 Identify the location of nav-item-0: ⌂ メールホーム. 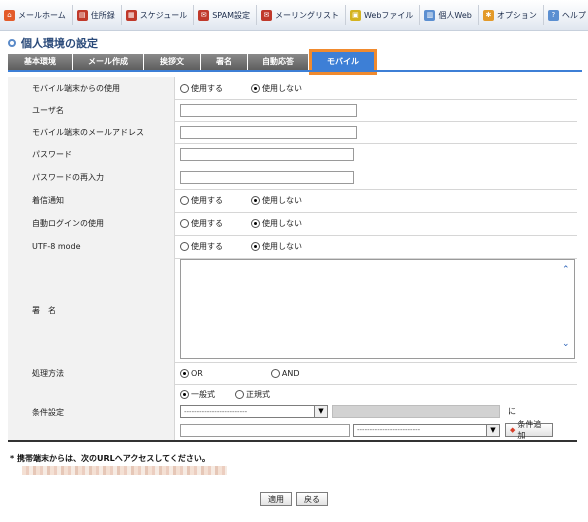
(36, 15).